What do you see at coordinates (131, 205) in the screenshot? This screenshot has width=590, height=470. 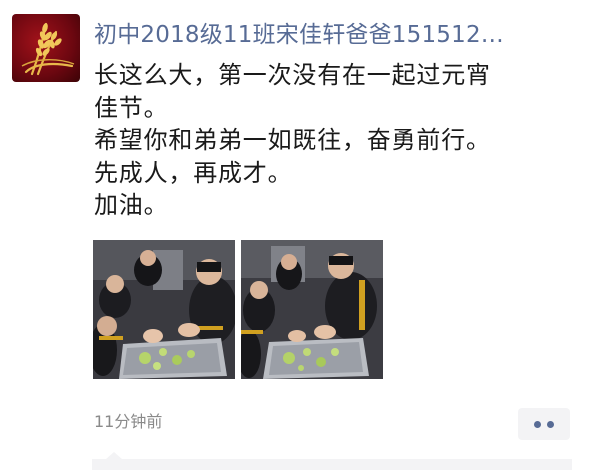 I see `post-text-line: 加油。` at bounding box center [131, 205].